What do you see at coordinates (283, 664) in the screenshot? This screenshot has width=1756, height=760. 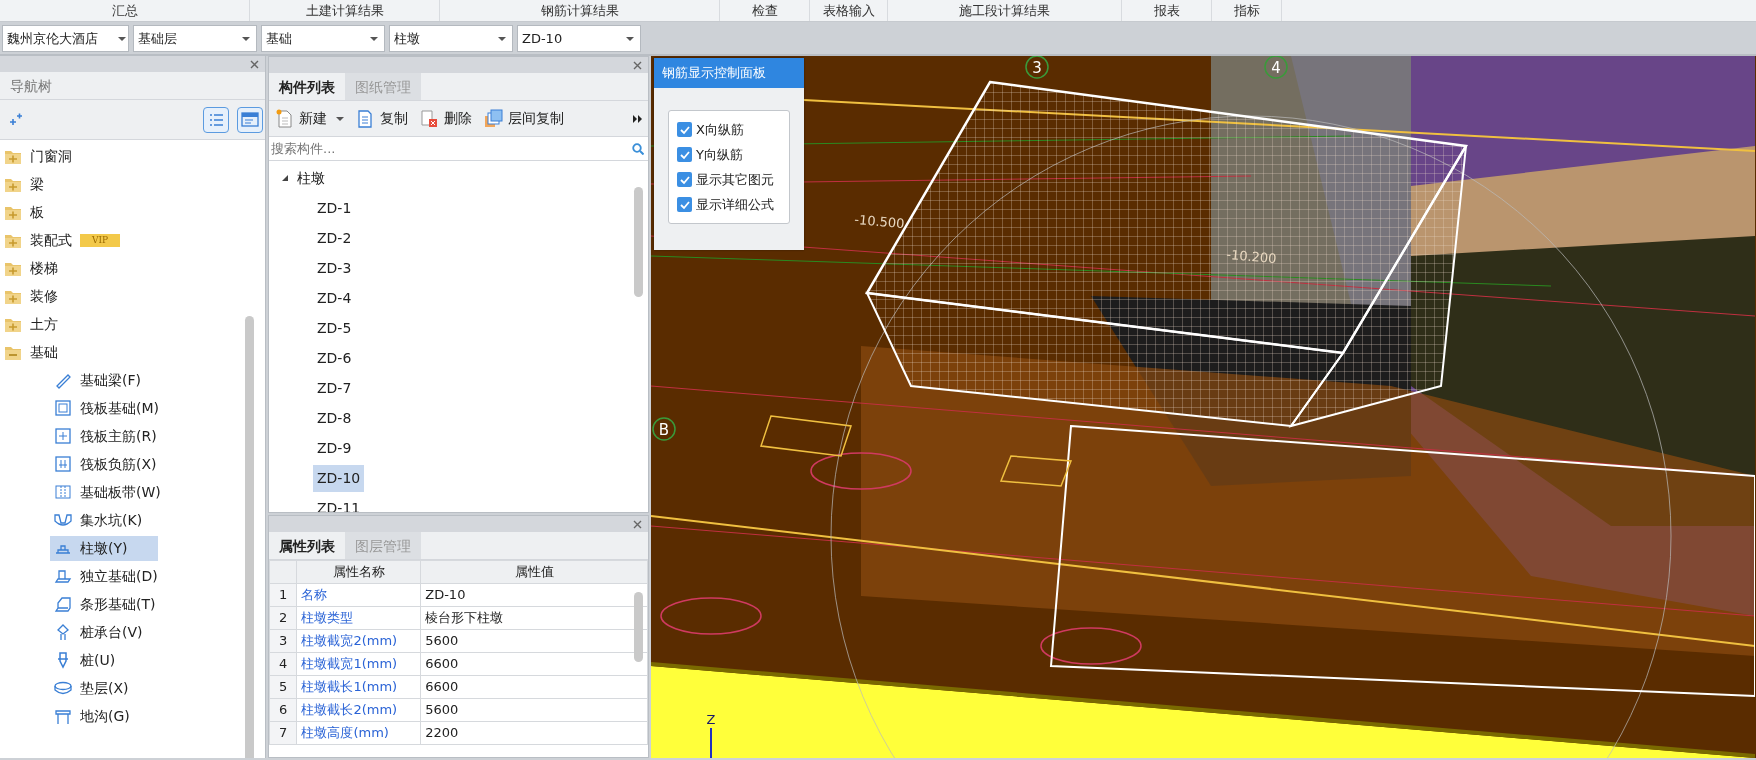 I see `row-number: 4` at bounding box center [283, 664].